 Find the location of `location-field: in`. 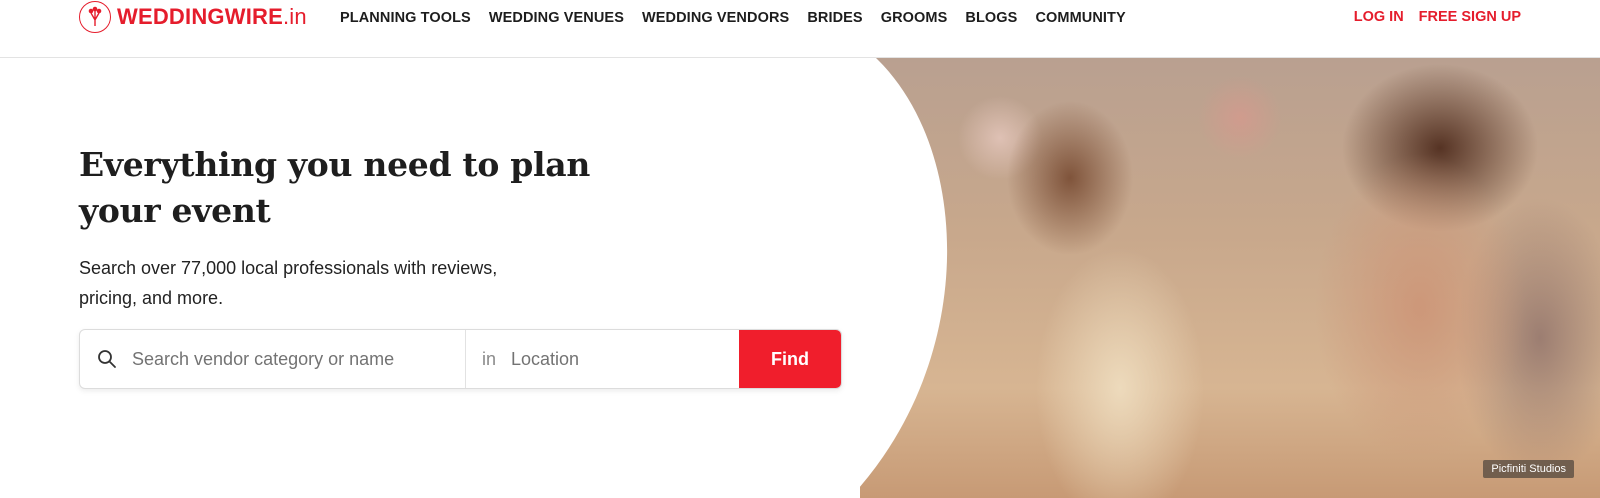

location-field: in is located at coordinates (602, 359).